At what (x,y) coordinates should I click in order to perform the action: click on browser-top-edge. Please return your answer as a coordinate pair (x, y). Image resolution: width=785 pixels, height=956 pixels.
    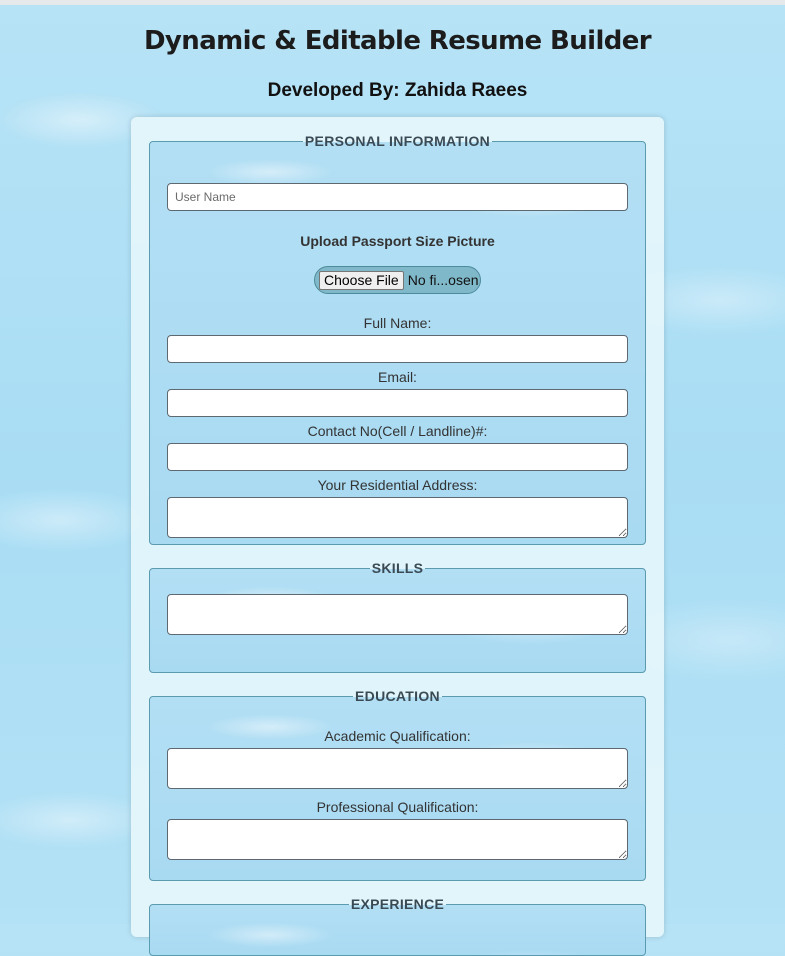
    Looking at the image, I should click on (392, 2).